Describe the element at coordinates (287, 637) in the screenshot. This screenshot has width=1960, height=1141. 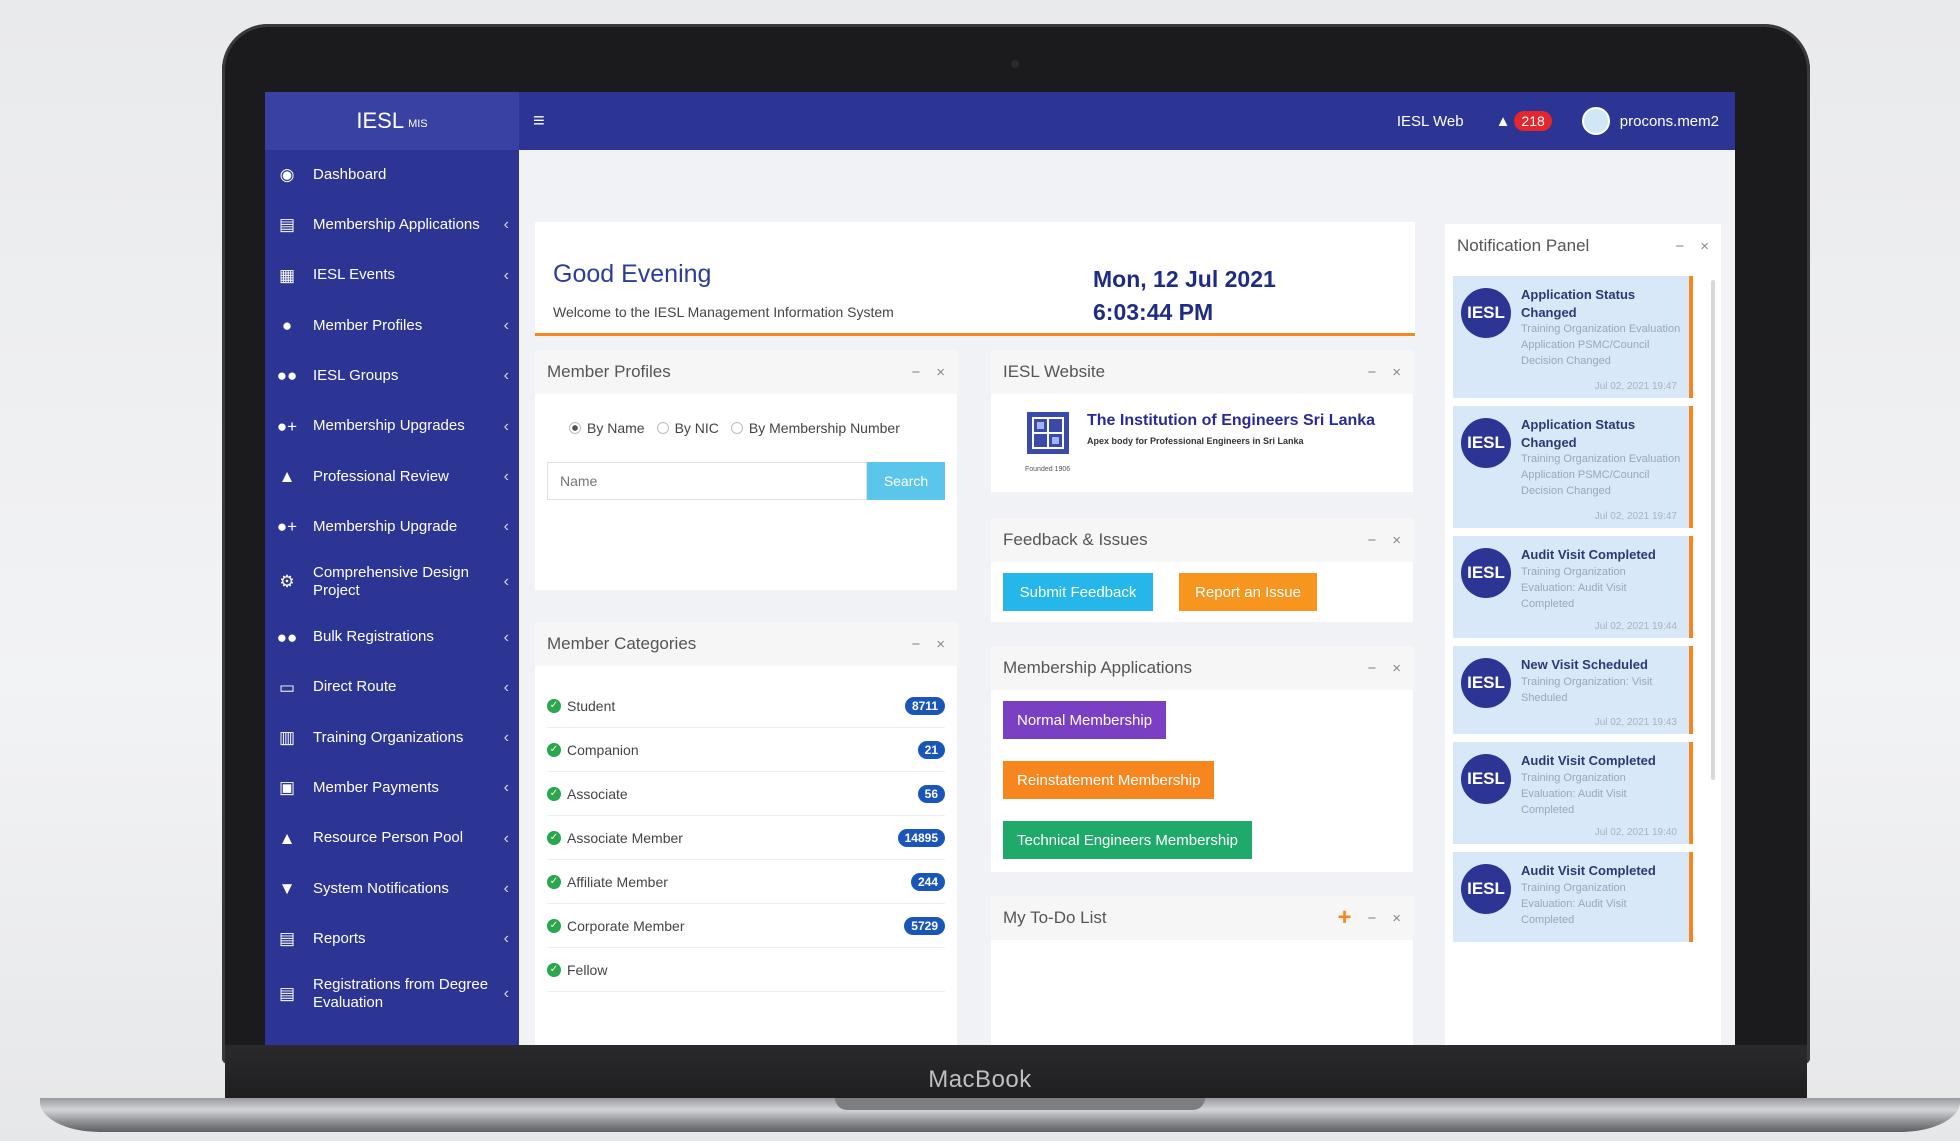
I see `group-icon: ●●` at that location.